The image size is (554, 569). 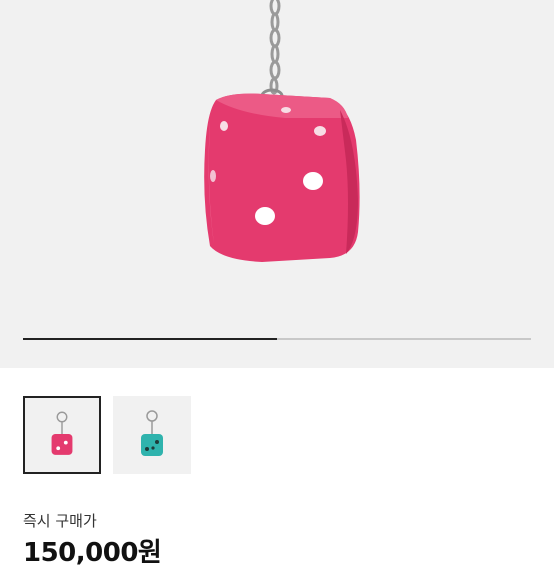 I want to click on carousel-progress-fill, so click(x=150, y=339).